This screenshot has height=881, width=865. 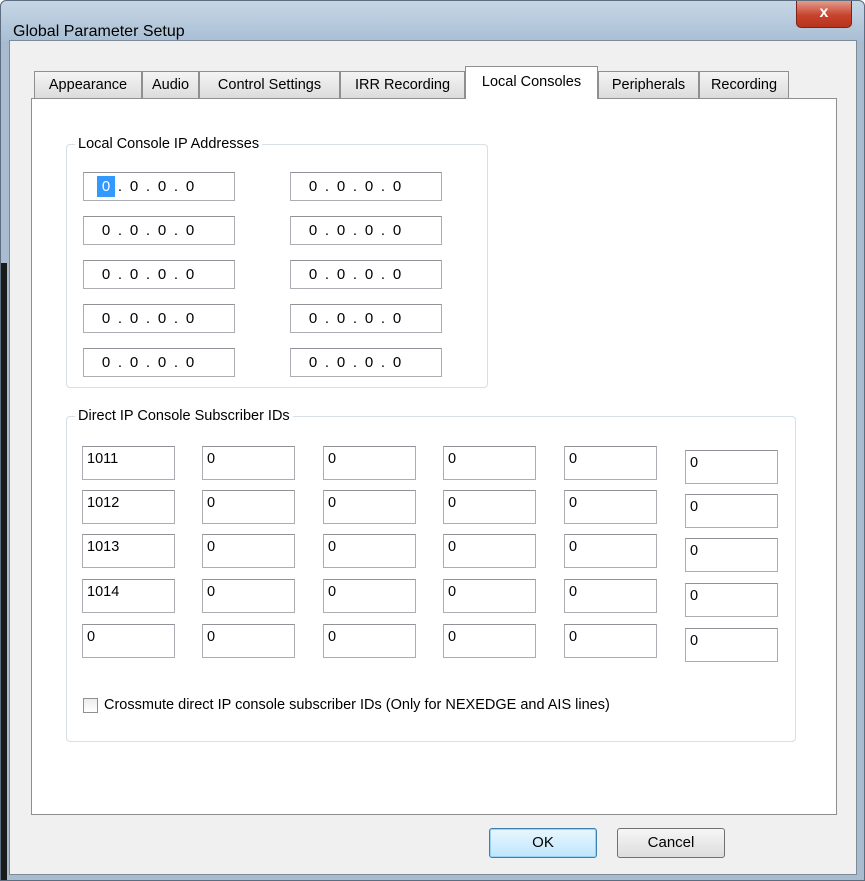 What do you see at coordinates (128, 463) in the screenshot?
I see `subscriber-id-field: 1011` at bounding box center [128, 463].